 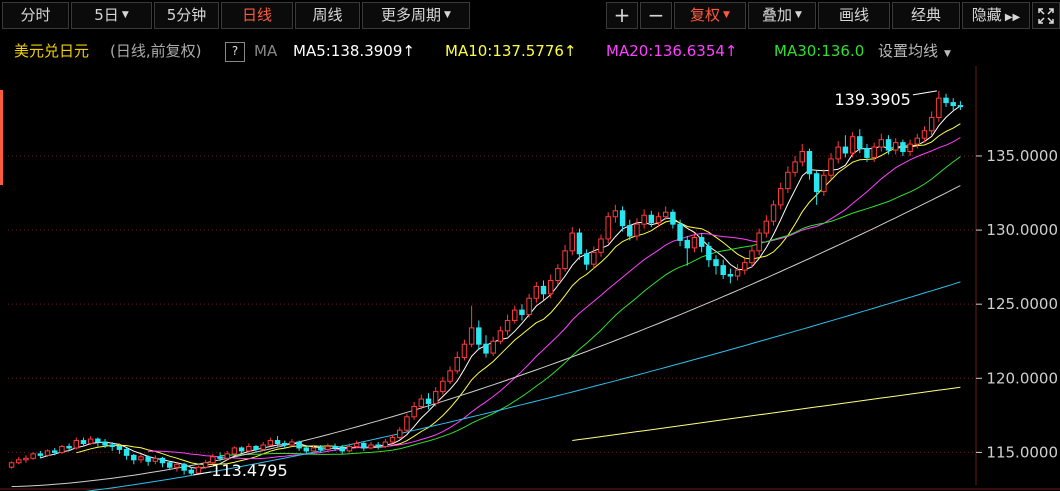 I want to click on ma-line-ma250, so click(x=766, y=413).